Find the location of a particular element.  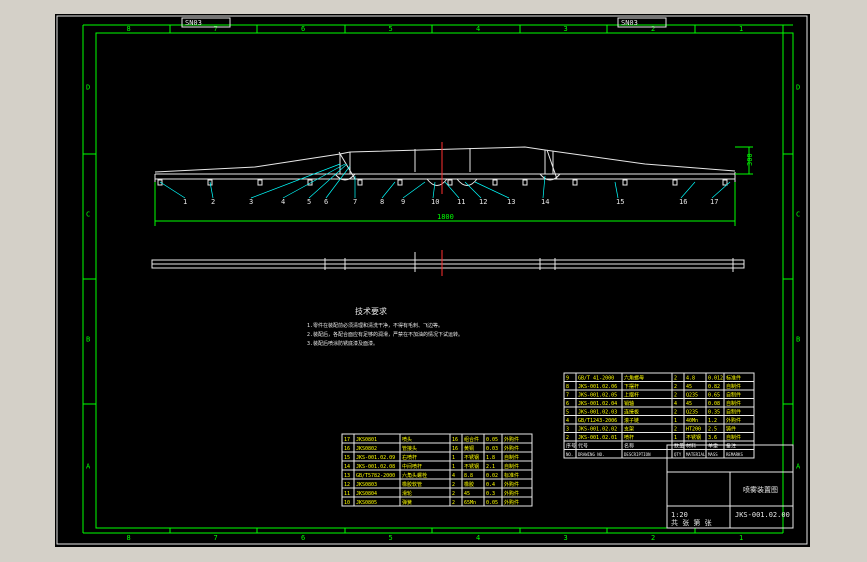

bom-cell: 0.35 is located at coordinates (714, 413).